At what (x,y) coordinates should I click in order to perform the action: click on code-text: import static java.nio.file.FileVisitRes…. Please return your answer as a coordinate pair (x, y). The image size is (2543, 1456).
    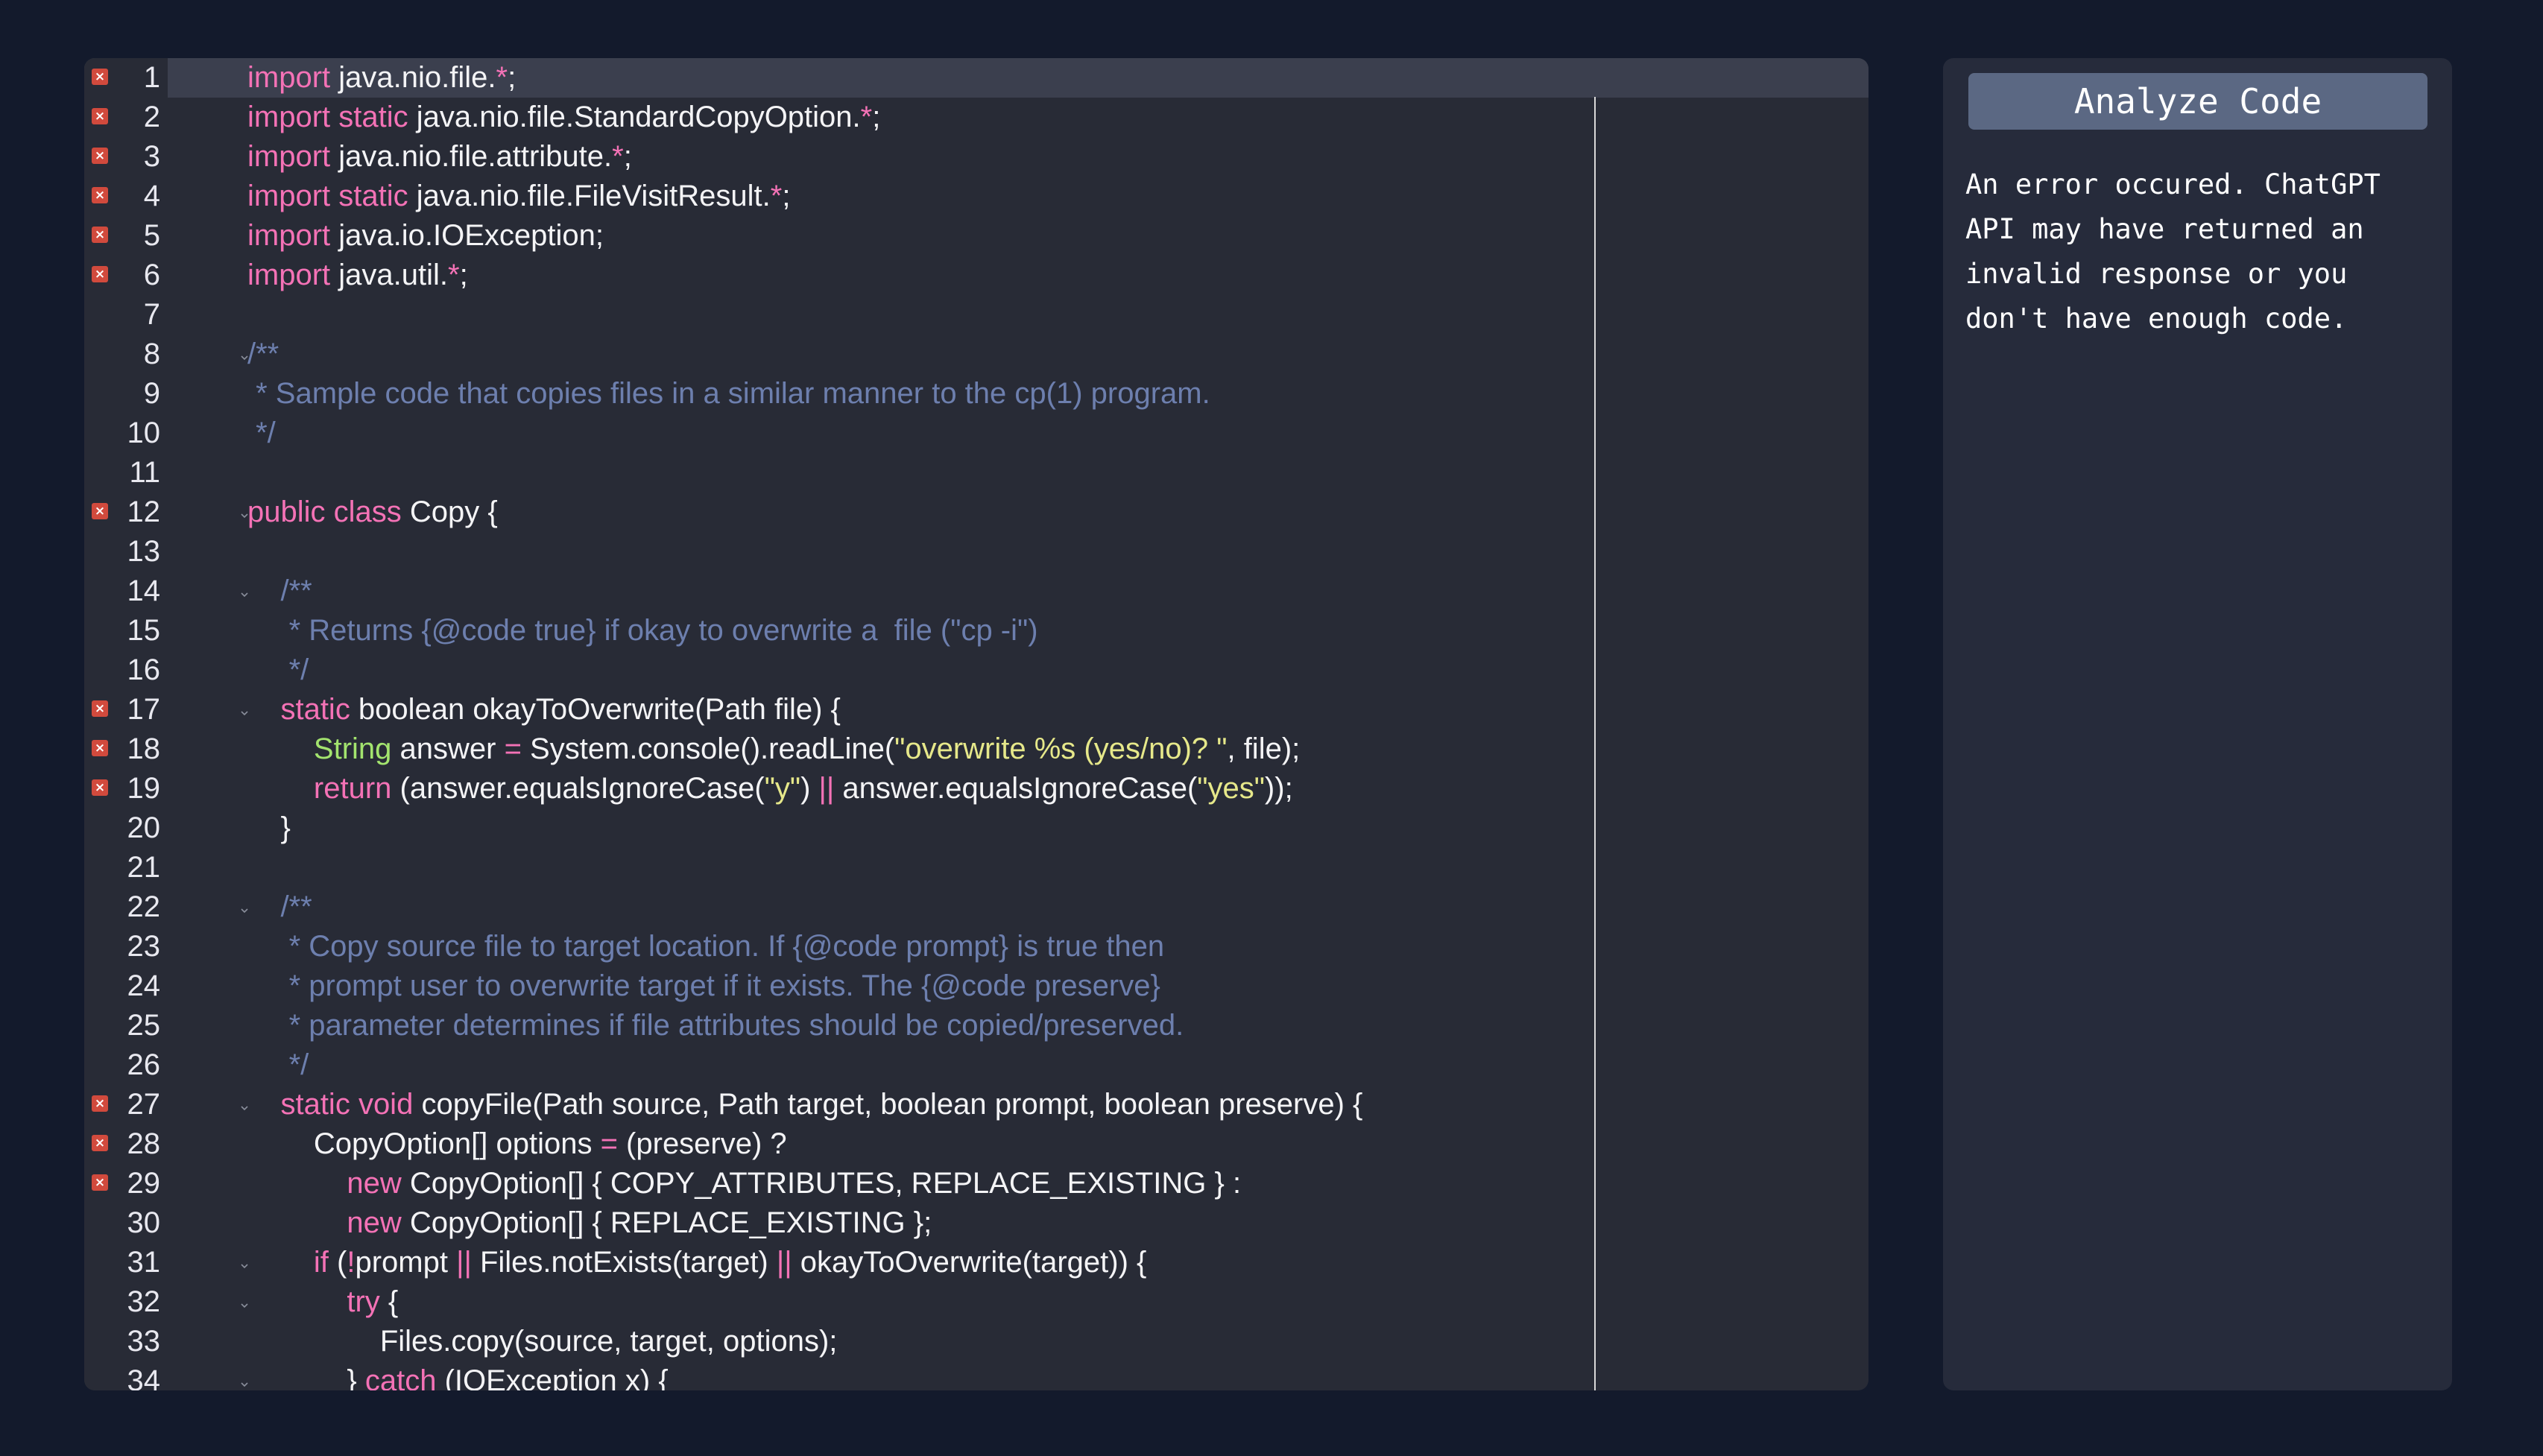
    Looking at the image, I should click on (518, 196).